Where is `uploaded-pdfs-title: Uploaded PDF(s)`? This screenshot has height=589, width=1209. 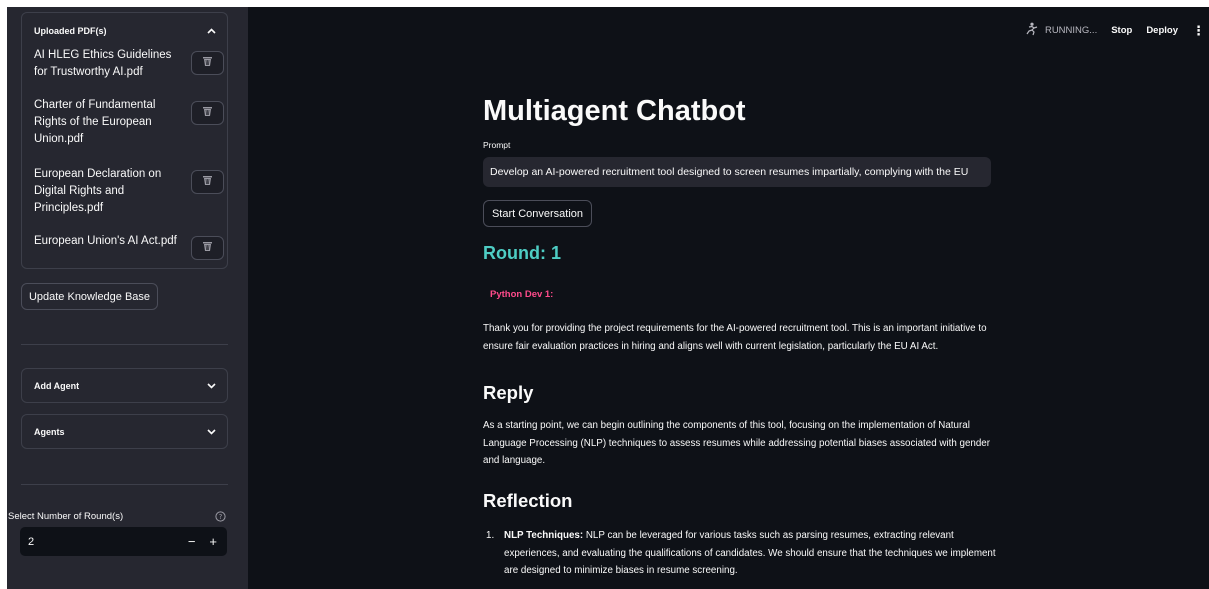 uploaded-pdfs-title: Uploaded PDF(s) is located at coordinates (70, 31).